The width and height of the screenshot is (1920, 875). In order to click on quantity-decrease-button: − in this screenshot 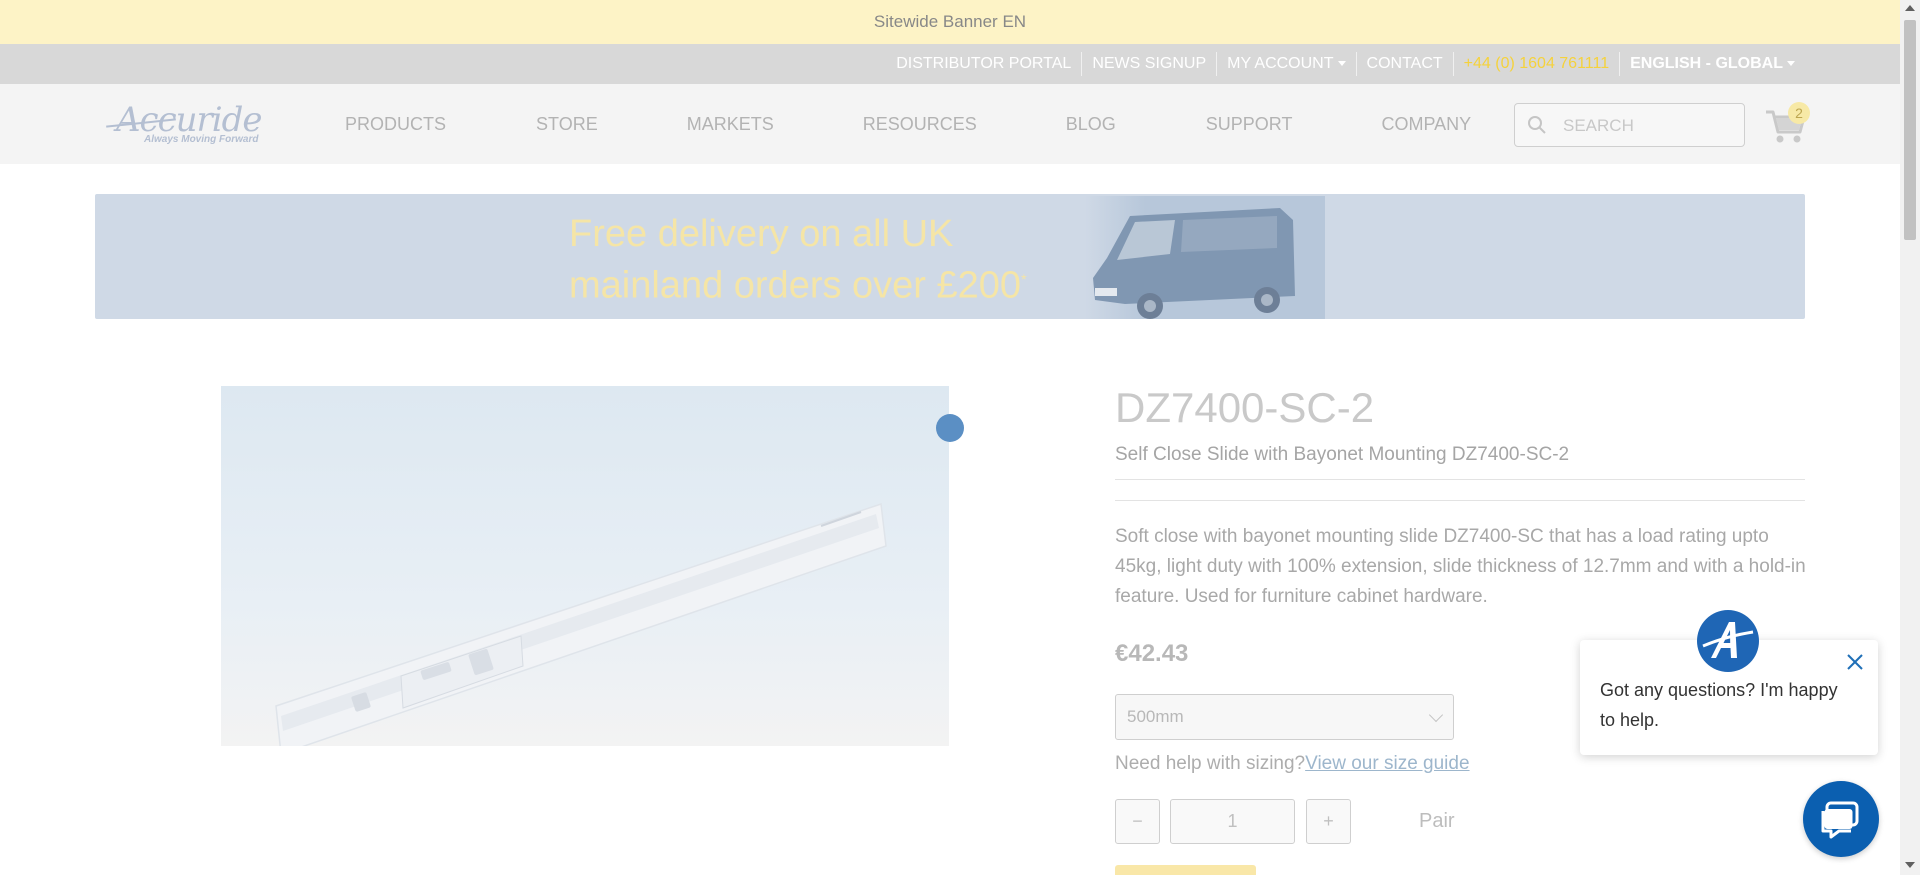, I will do `click(1137, 821)`.